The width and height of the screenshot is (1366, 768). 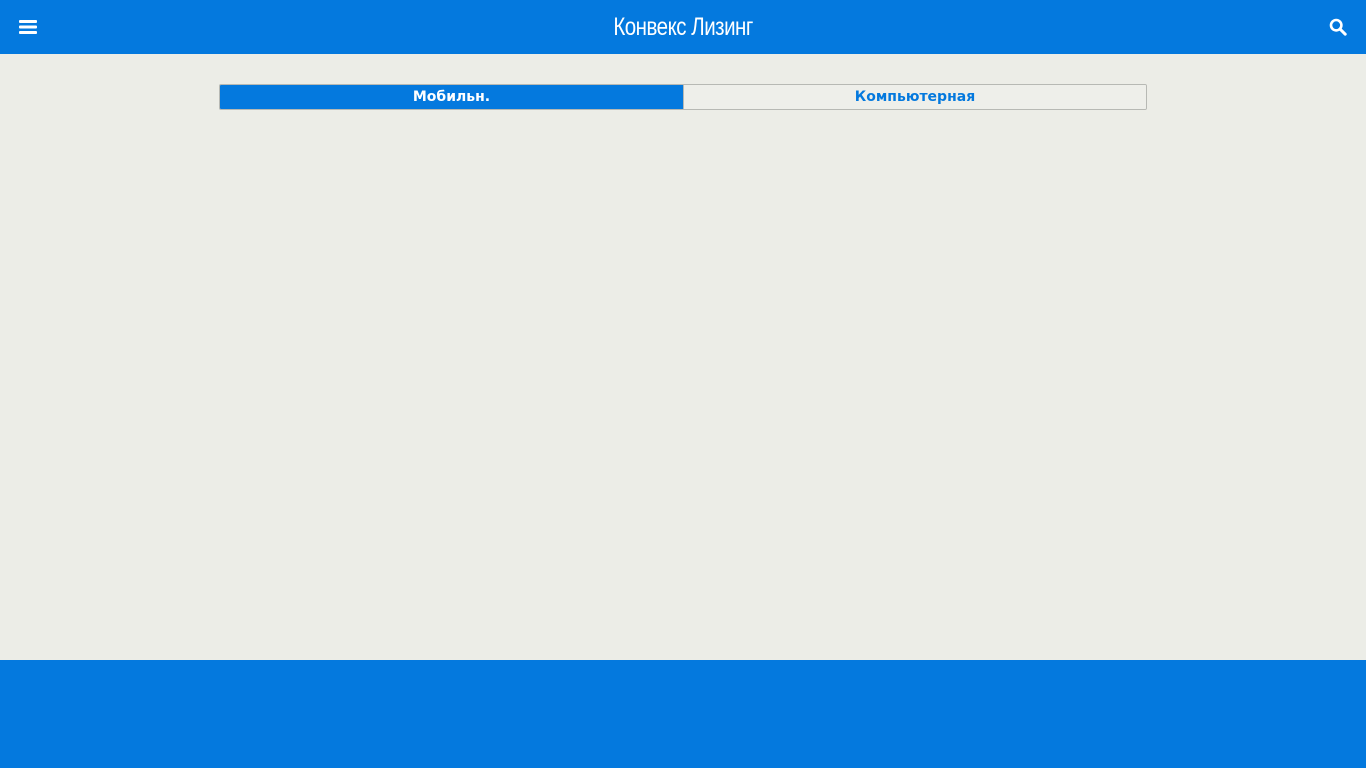 What do you see at coordinates (683, 714) in the screenshot?
I see `footer` at bounding box center [683, 714].